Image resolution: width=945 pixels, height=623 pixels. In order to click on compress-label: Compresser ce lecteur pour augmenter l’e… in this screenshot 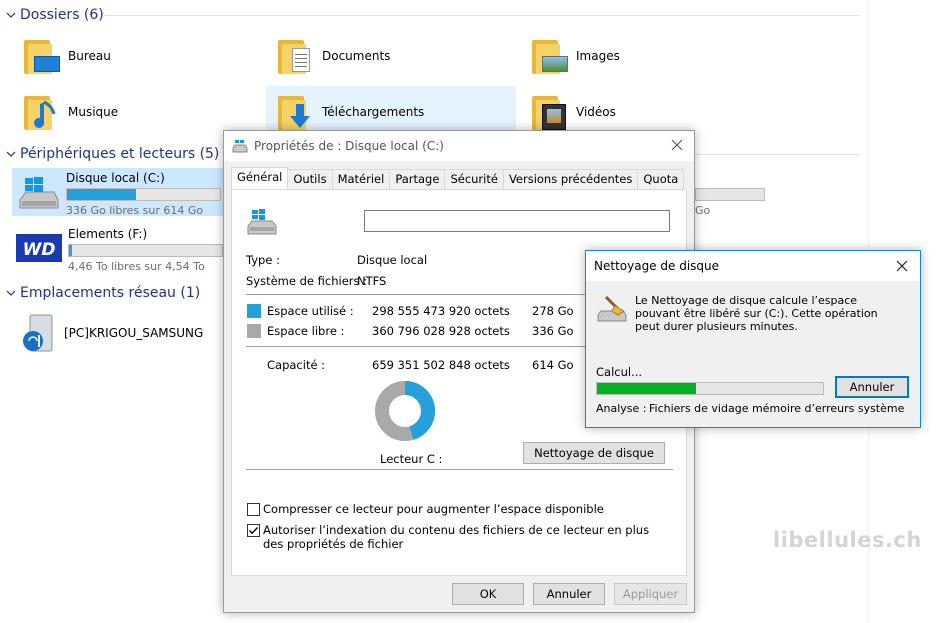, I will do `click(433, 509)`.